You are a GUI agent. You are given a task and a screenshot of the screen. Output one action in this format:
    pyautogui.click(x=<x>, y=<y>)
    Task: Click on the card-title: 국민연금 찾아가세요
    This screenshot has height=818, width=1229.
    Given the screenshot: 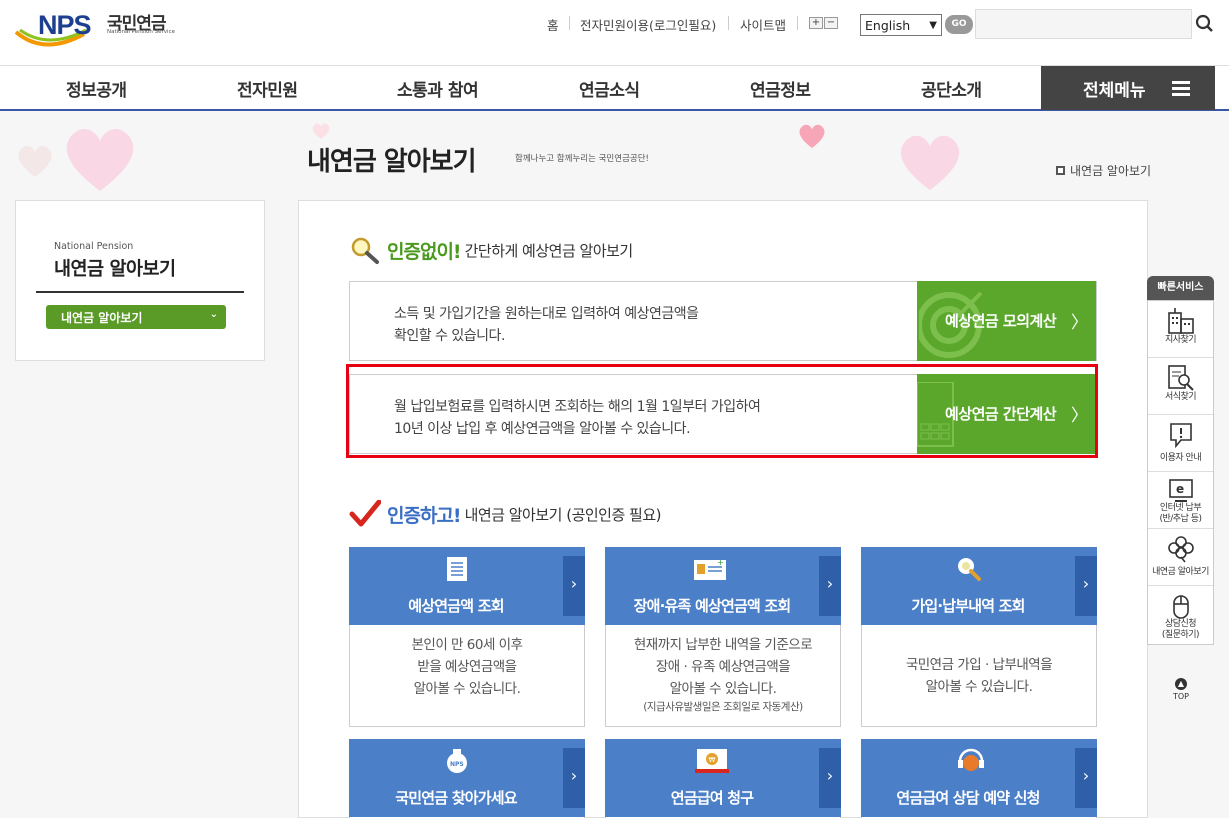 What is the action you would take?
    pyautogui.click(x=456, y=798)
    